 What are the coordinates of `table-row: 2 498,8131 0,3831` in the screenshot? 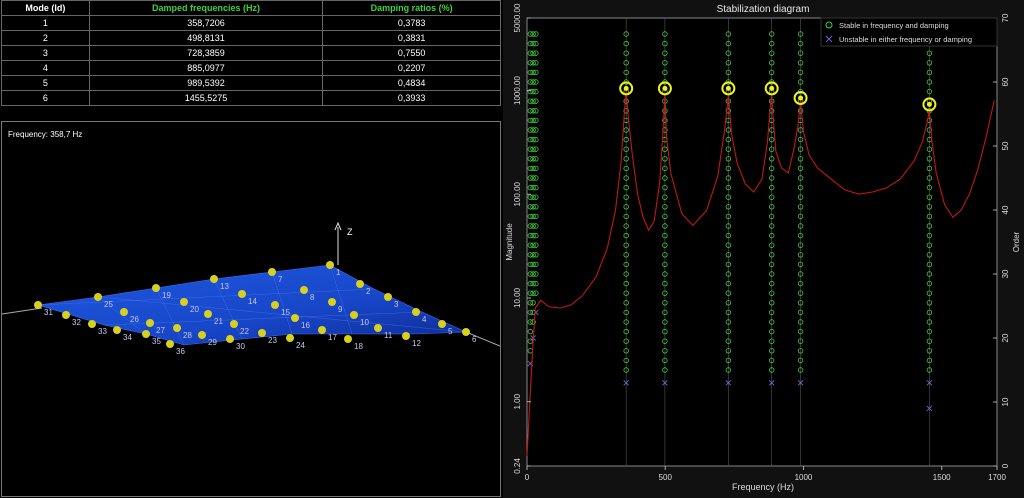 It's located at (251, 38).